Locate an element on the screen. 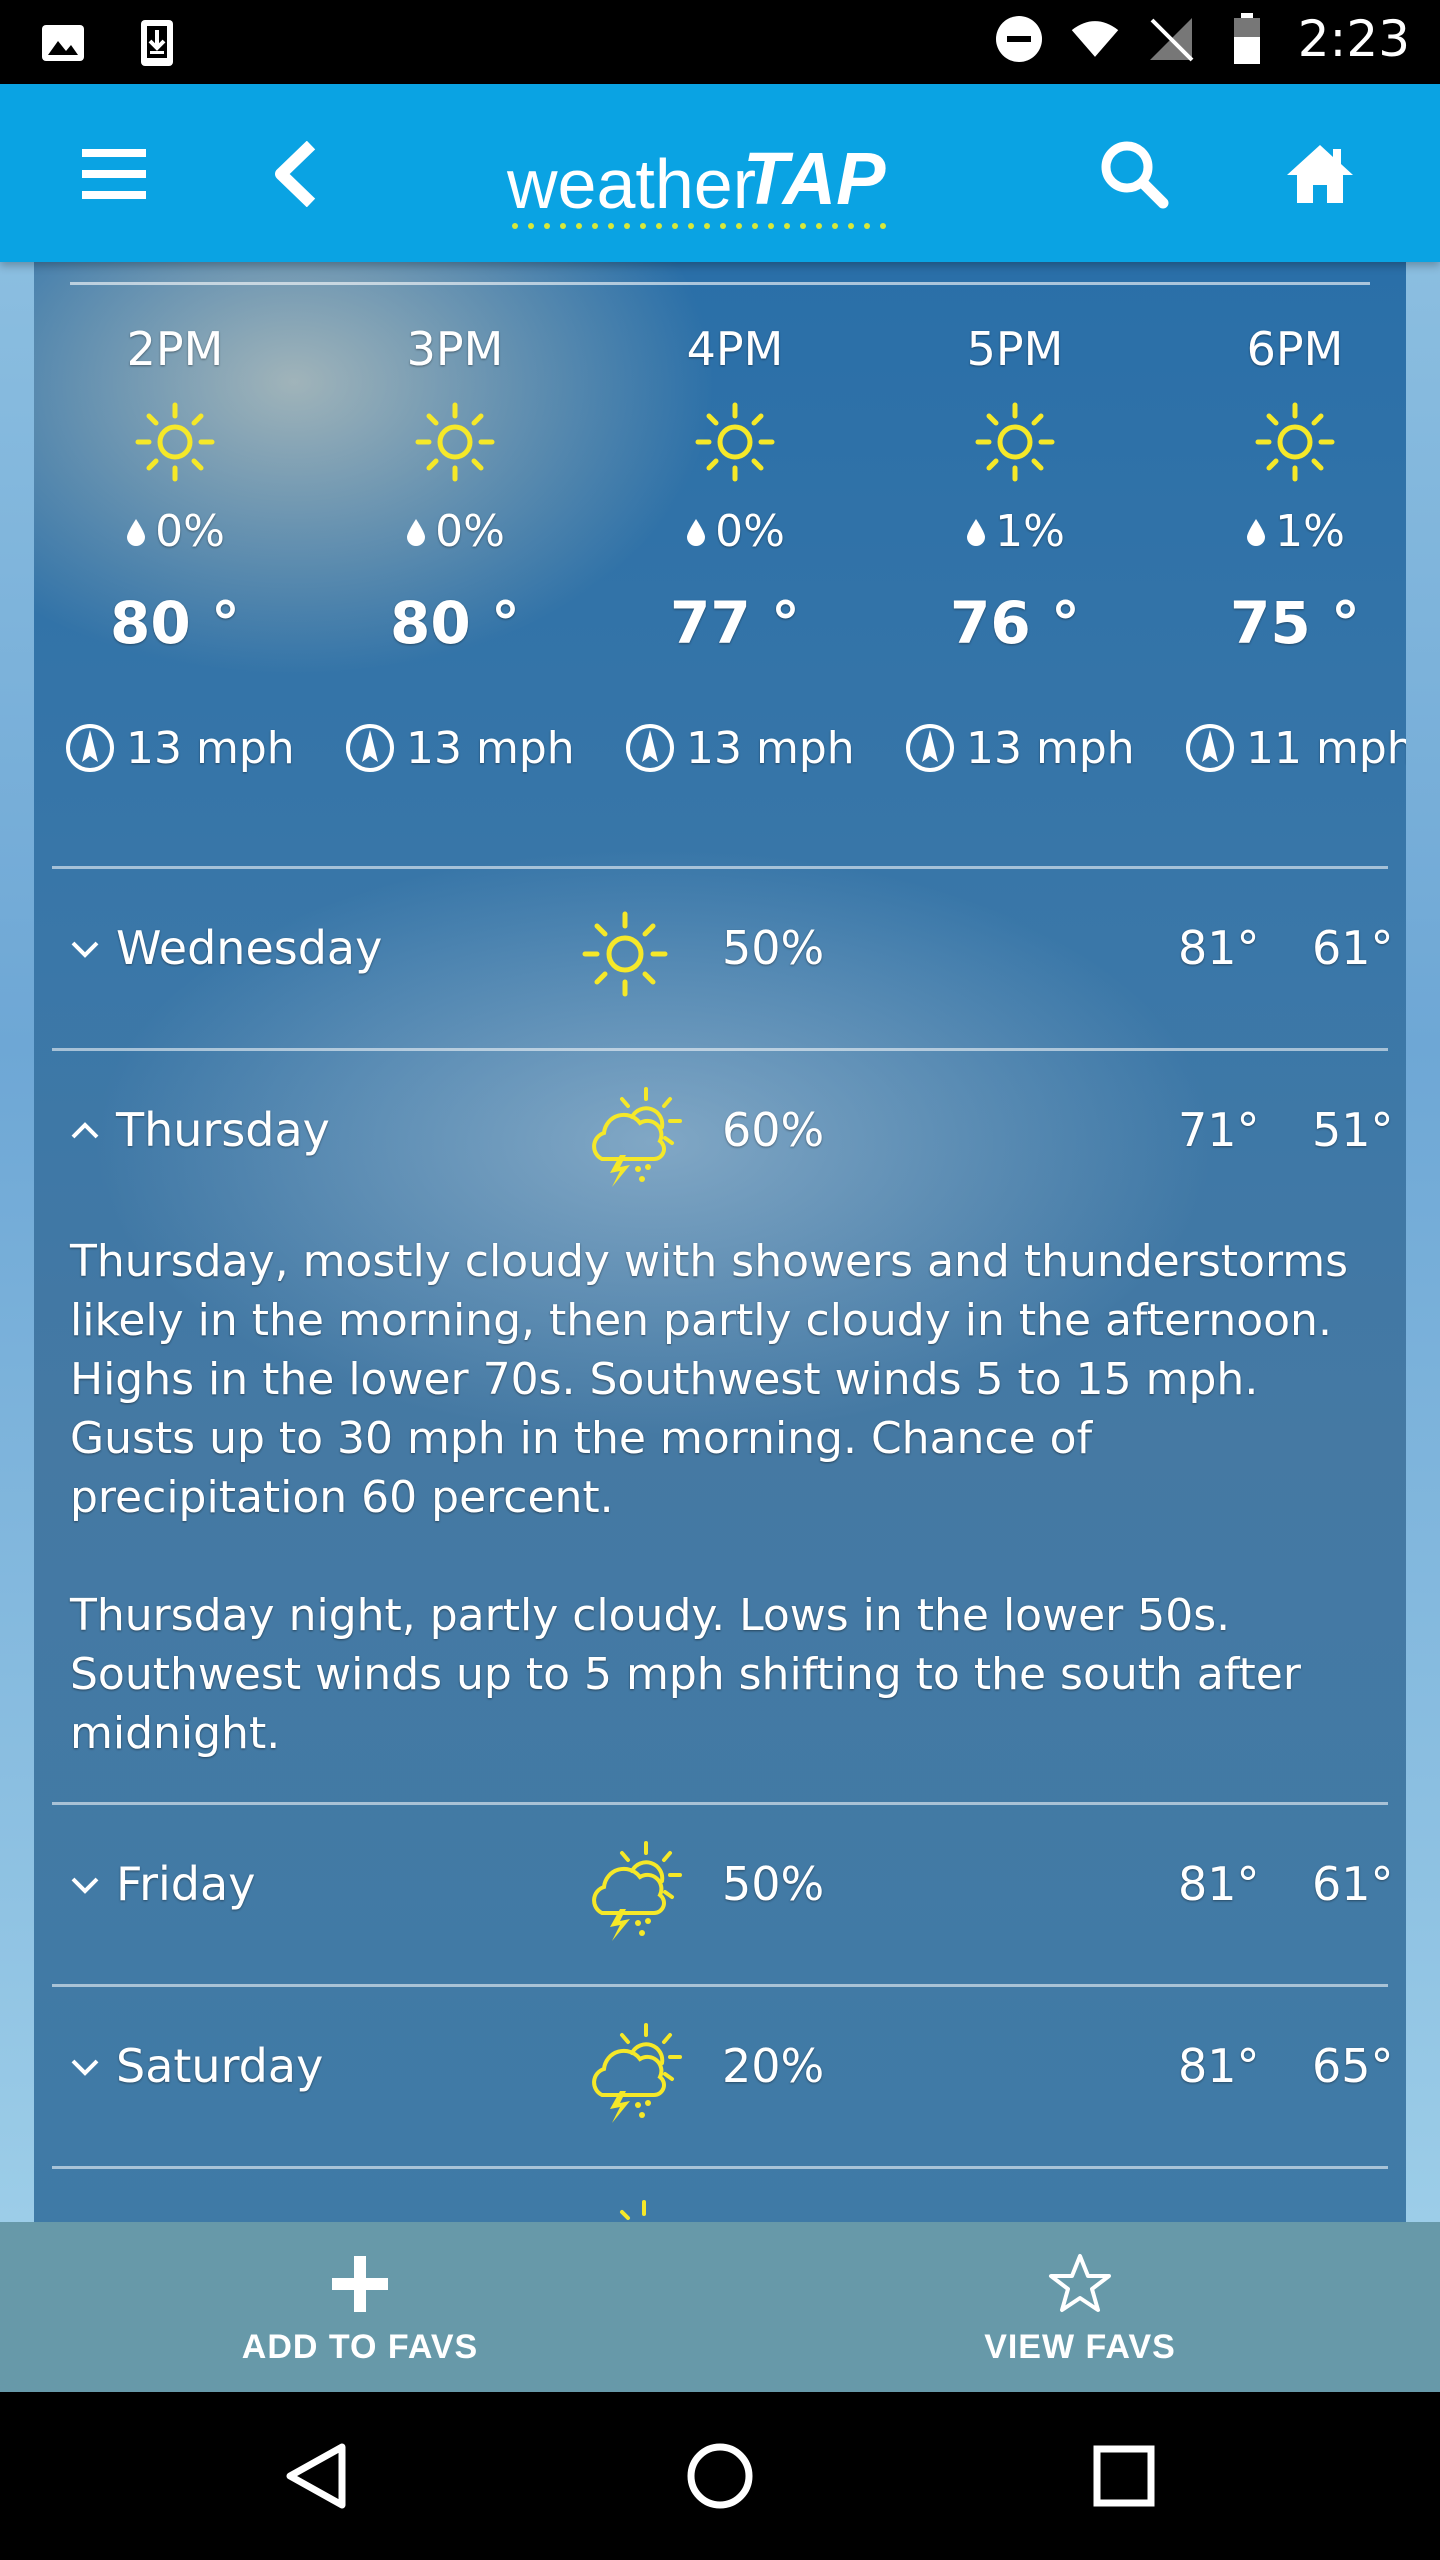 This screenshot has width=1440, height=2560. star-icon is located at coordinates (1080, 2283).